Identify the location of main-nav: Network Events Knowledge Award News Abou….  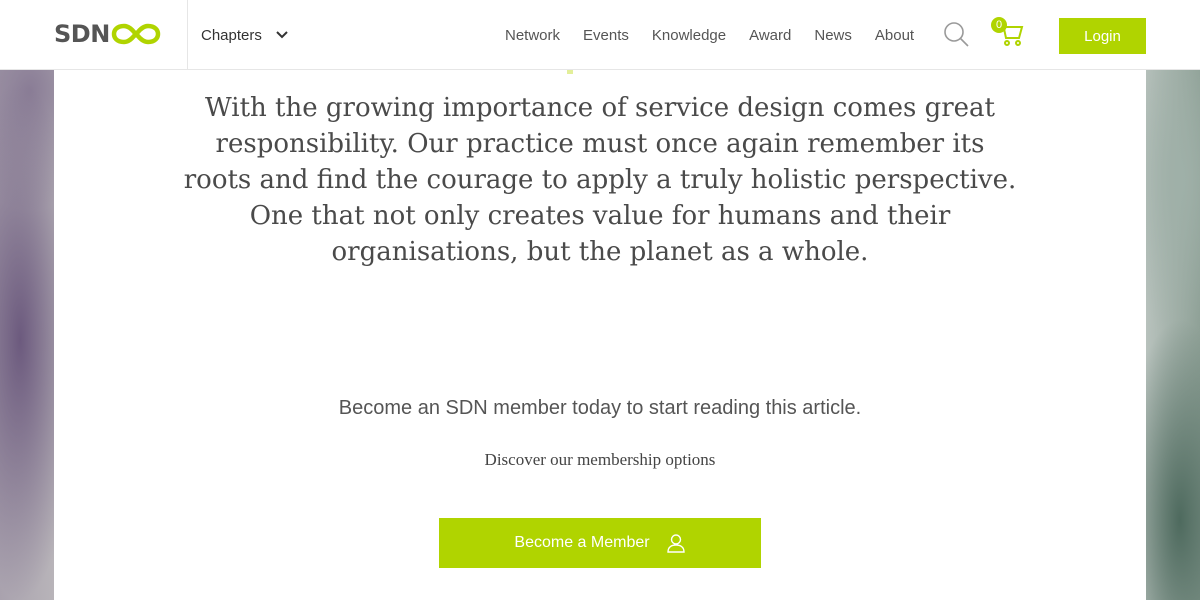
(721, 35).